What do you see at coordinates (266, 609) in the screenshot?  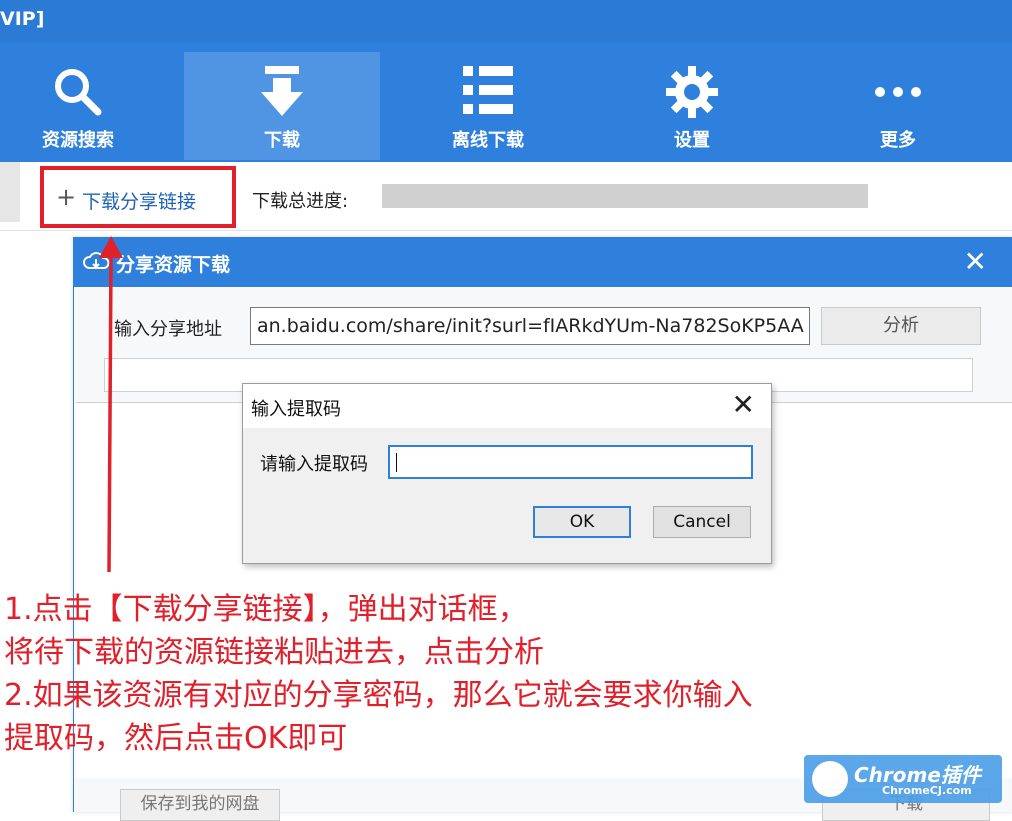 I see `annotation-line: 1.点击【下载分享链接】，弹出对话框，` at bounding box center [266, 609].